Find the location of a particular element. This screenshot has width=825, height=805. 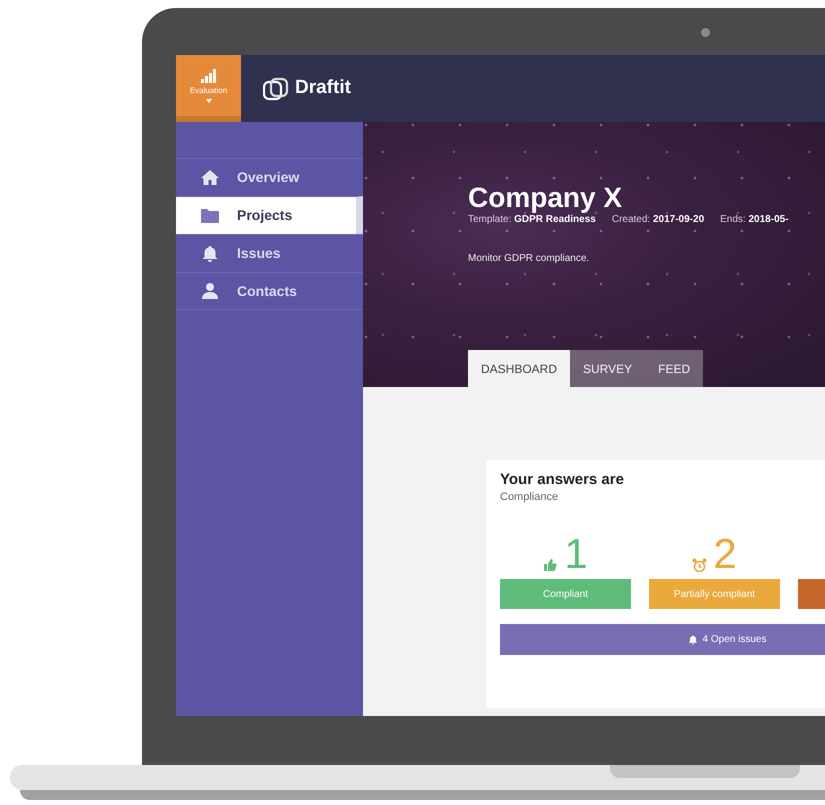

tab: SURVEY is located at coordinates (608, 368).